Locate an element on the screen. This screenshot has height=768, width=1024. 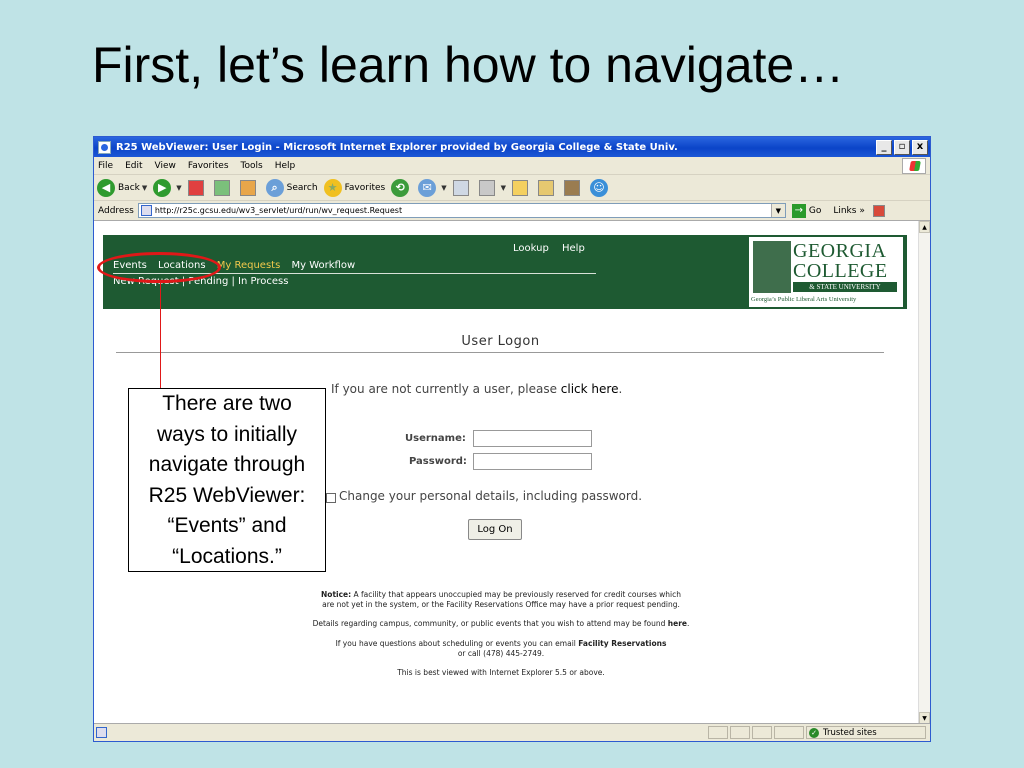
history-button: ⟲ is located at coordinates (401, 187).